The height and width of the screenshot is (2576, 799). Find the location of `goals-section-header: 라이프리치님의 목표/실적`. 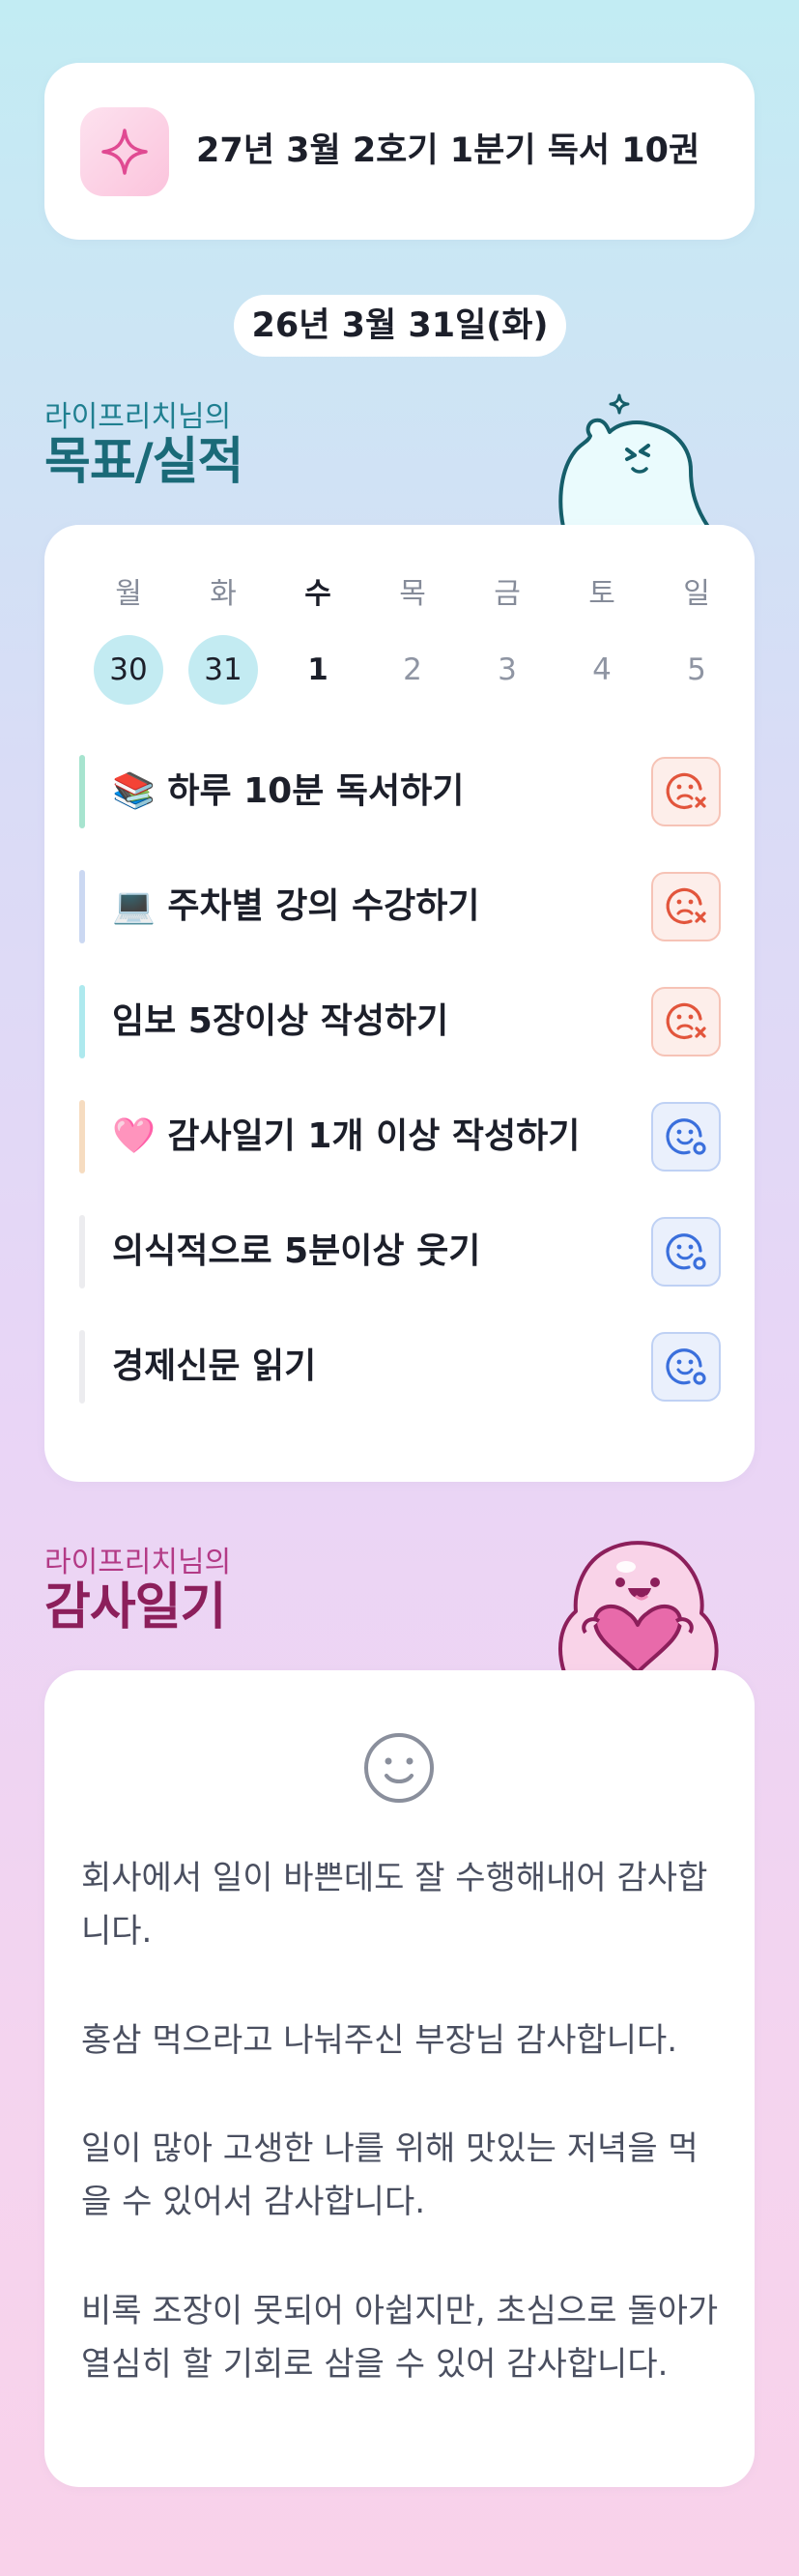

goals-section-header: 라이프리치님의 목표/실적 is located at coordinates (143, 446).